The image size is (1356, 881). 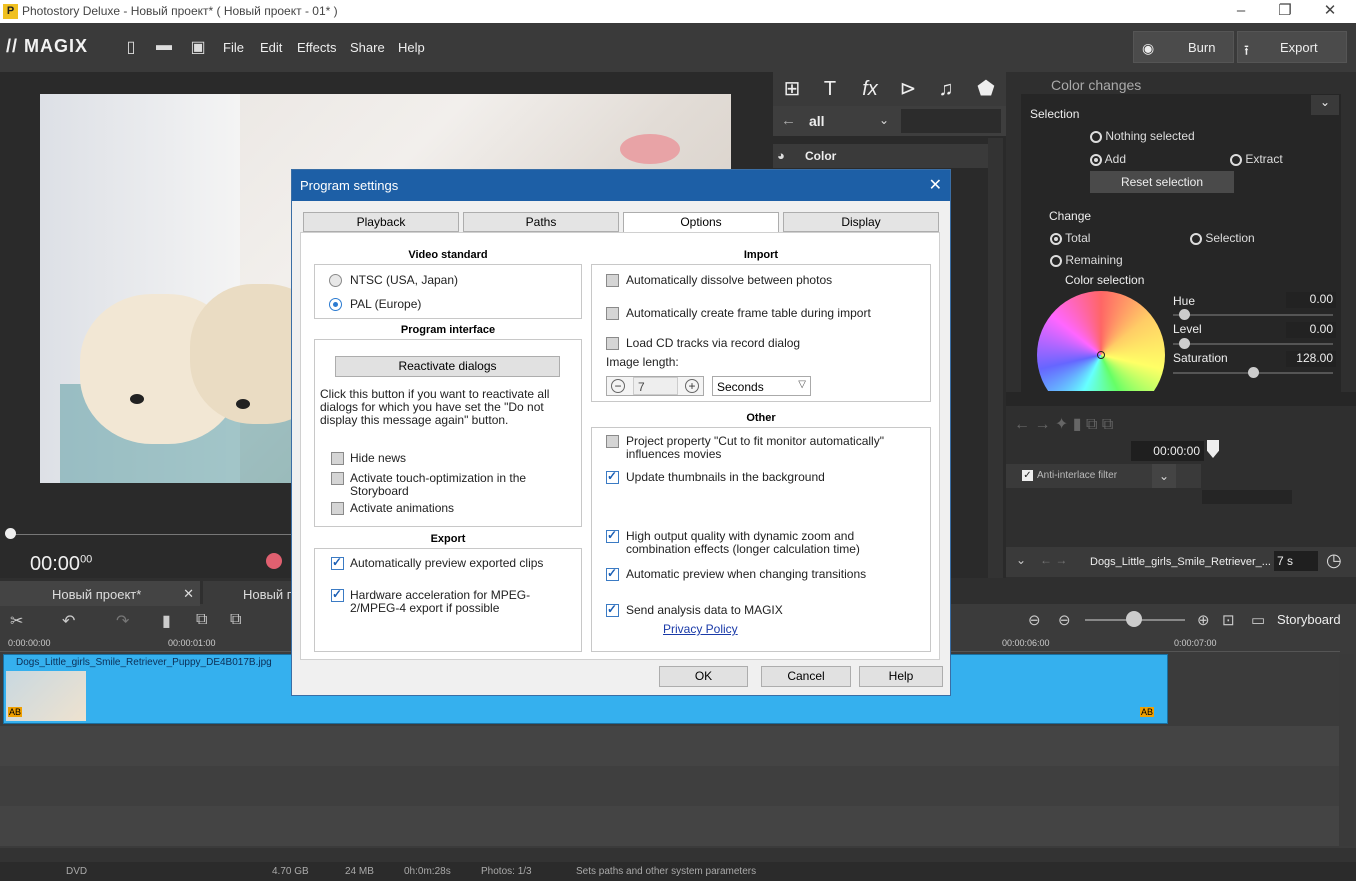 What do you see at coordinates (946, 89) in the screenshot?
I see `music-icon: ♫` at bounding box center [946, 89].